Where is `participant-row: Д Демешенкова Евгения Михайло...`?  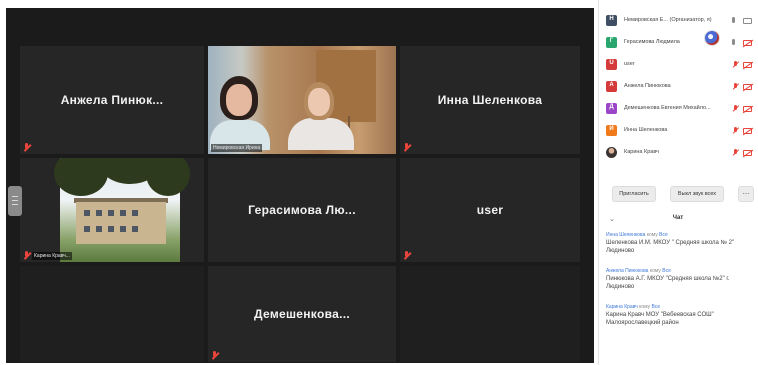
participant-row: Д Демешенкова Евгения Михайло... is located at coordinates (681, 109).